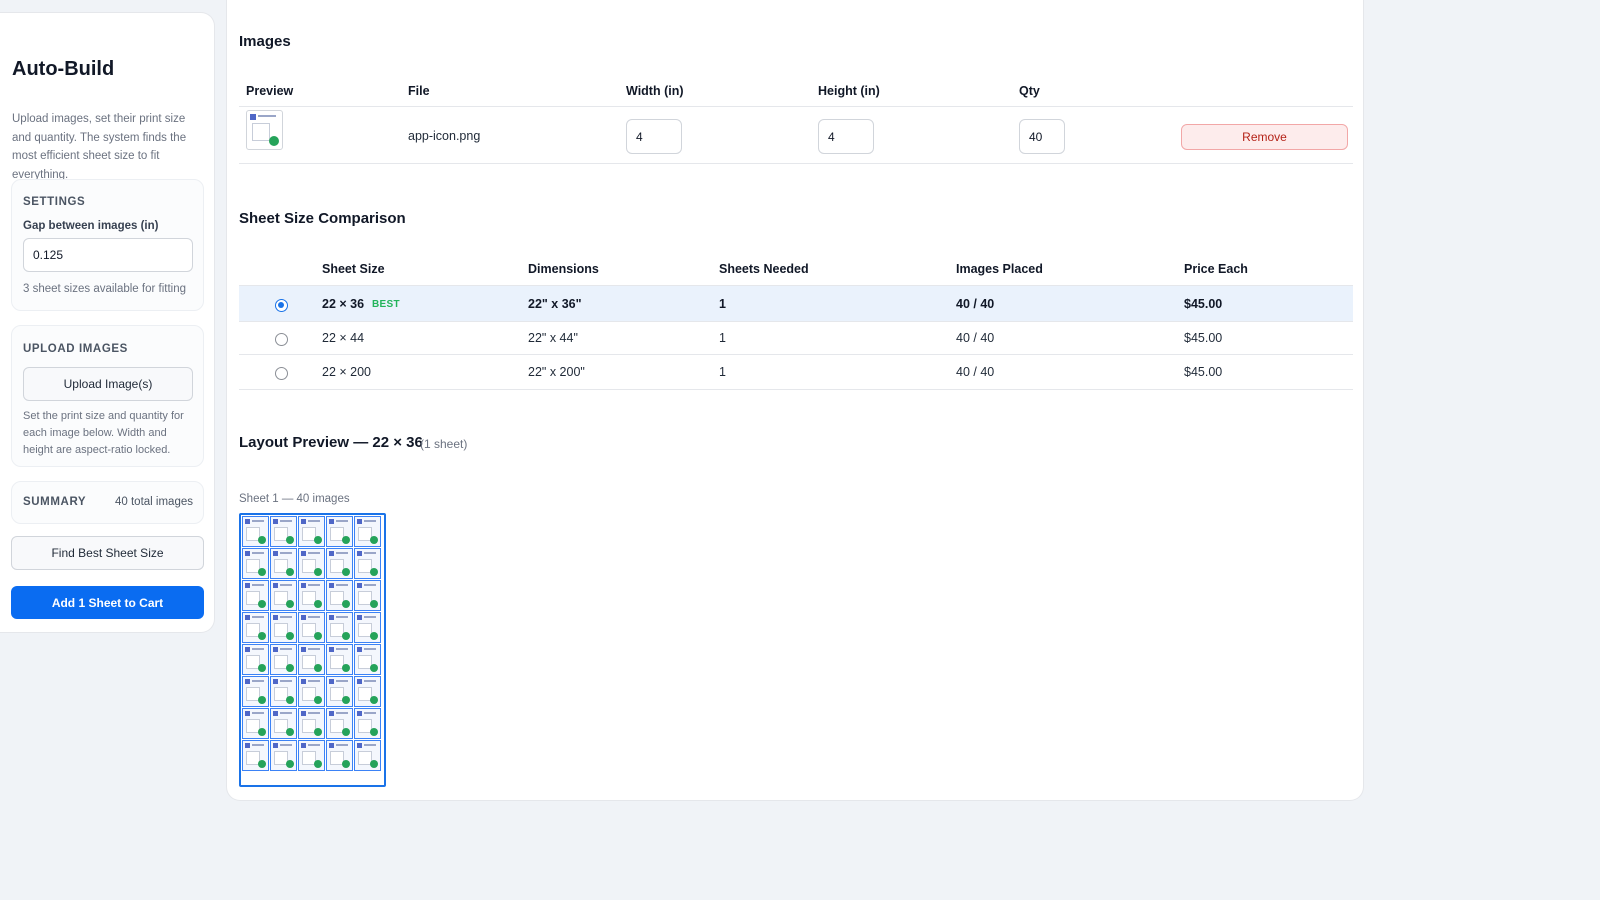 This screenshot has width=1600, height=900. What do you see at coordinates (281, 373) in the screenshot?
I see `sheet-radio-22x200` at bounding box center [281, 373].